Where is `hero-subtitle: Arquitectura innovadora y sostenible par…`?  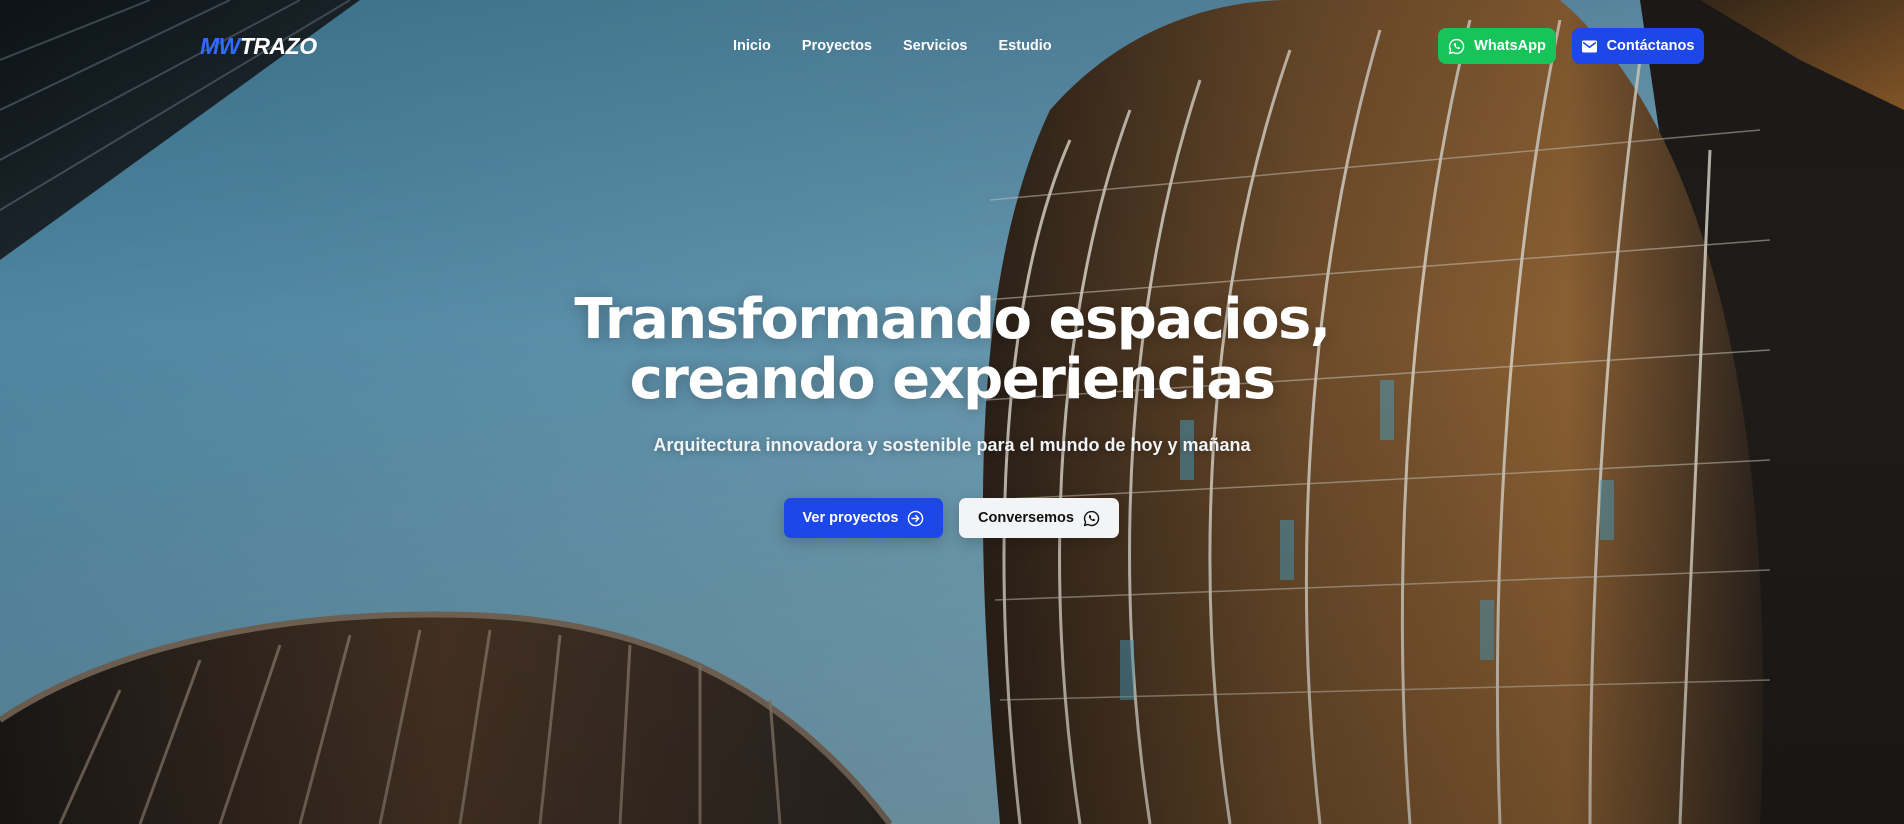 hero-subtitle: Arquitectura innovadora y sostenible par… is located at coordinates (952, 445).